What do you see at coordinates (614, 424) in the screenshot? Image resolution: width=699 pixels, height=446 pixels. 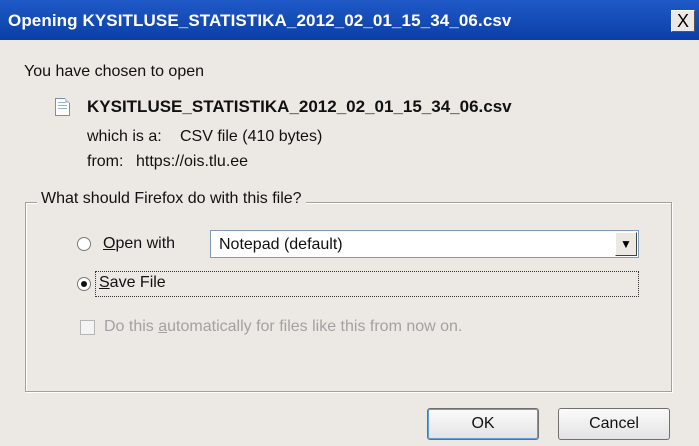 I see `cancel-button: Cancel` at bounding box center [614, 424].